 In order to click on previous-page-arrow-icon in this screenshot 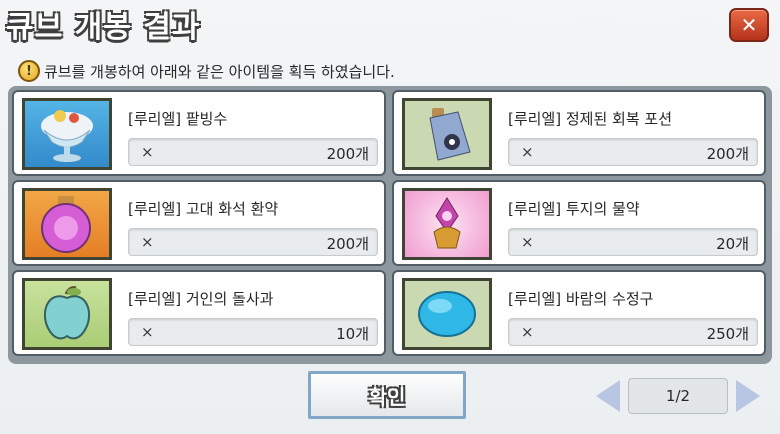, I will do `click(608, 396)`.